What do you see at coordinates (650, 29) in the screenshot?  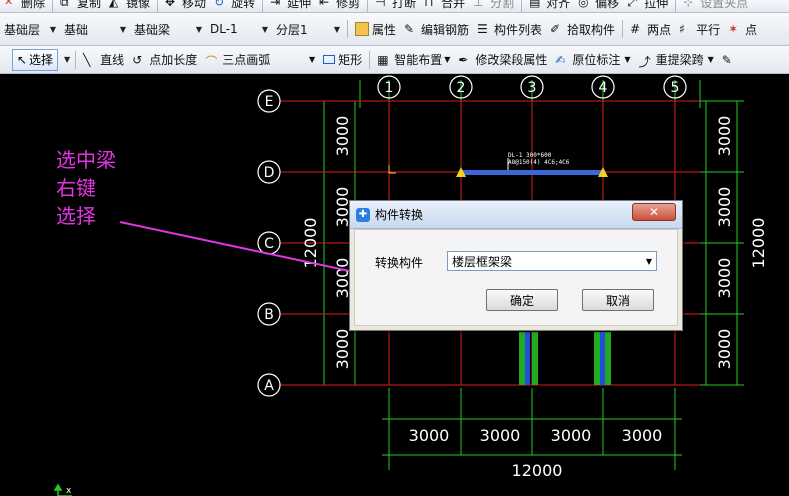 I see `two-point-axis-button: # 两点` at bounding box center [650, 29].